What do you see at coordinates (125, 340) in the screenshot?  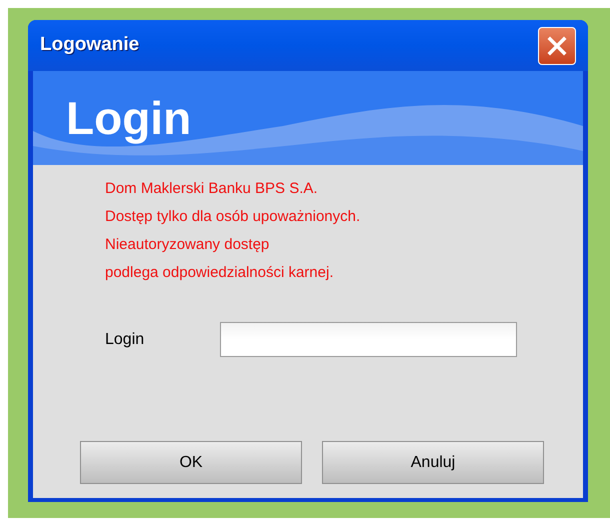 I see `login-label: Login` at bounding box center [125, 340].